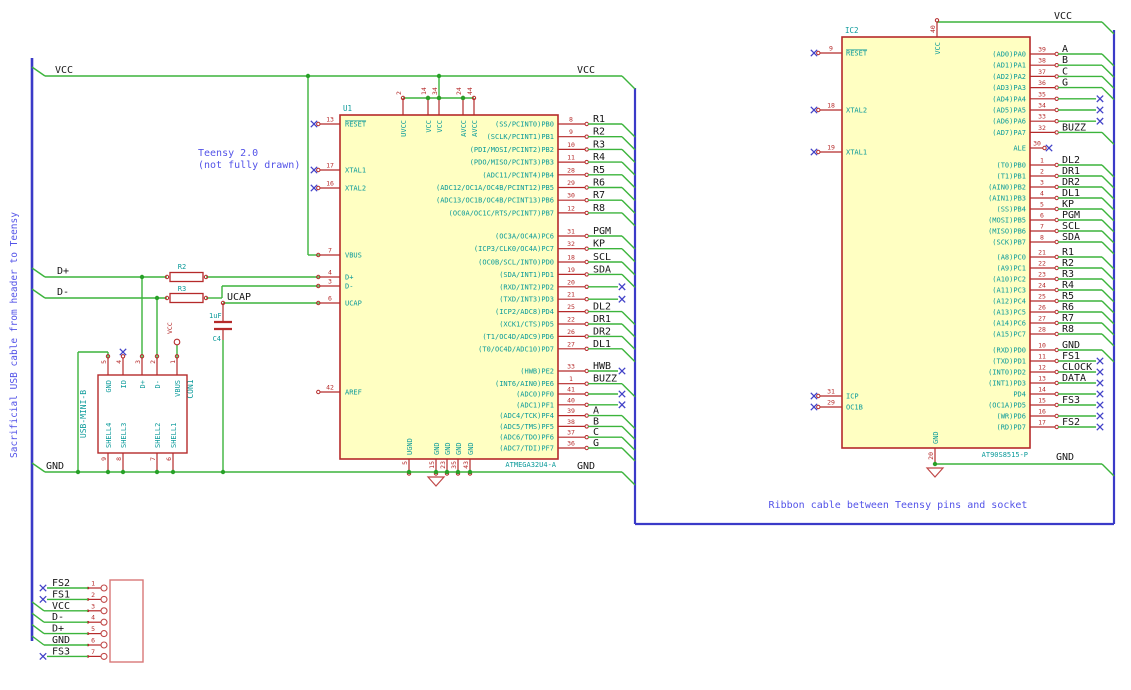 This screenshot has width=1131, height=690. I want to click on pin-number: 39, so click(571, 411).